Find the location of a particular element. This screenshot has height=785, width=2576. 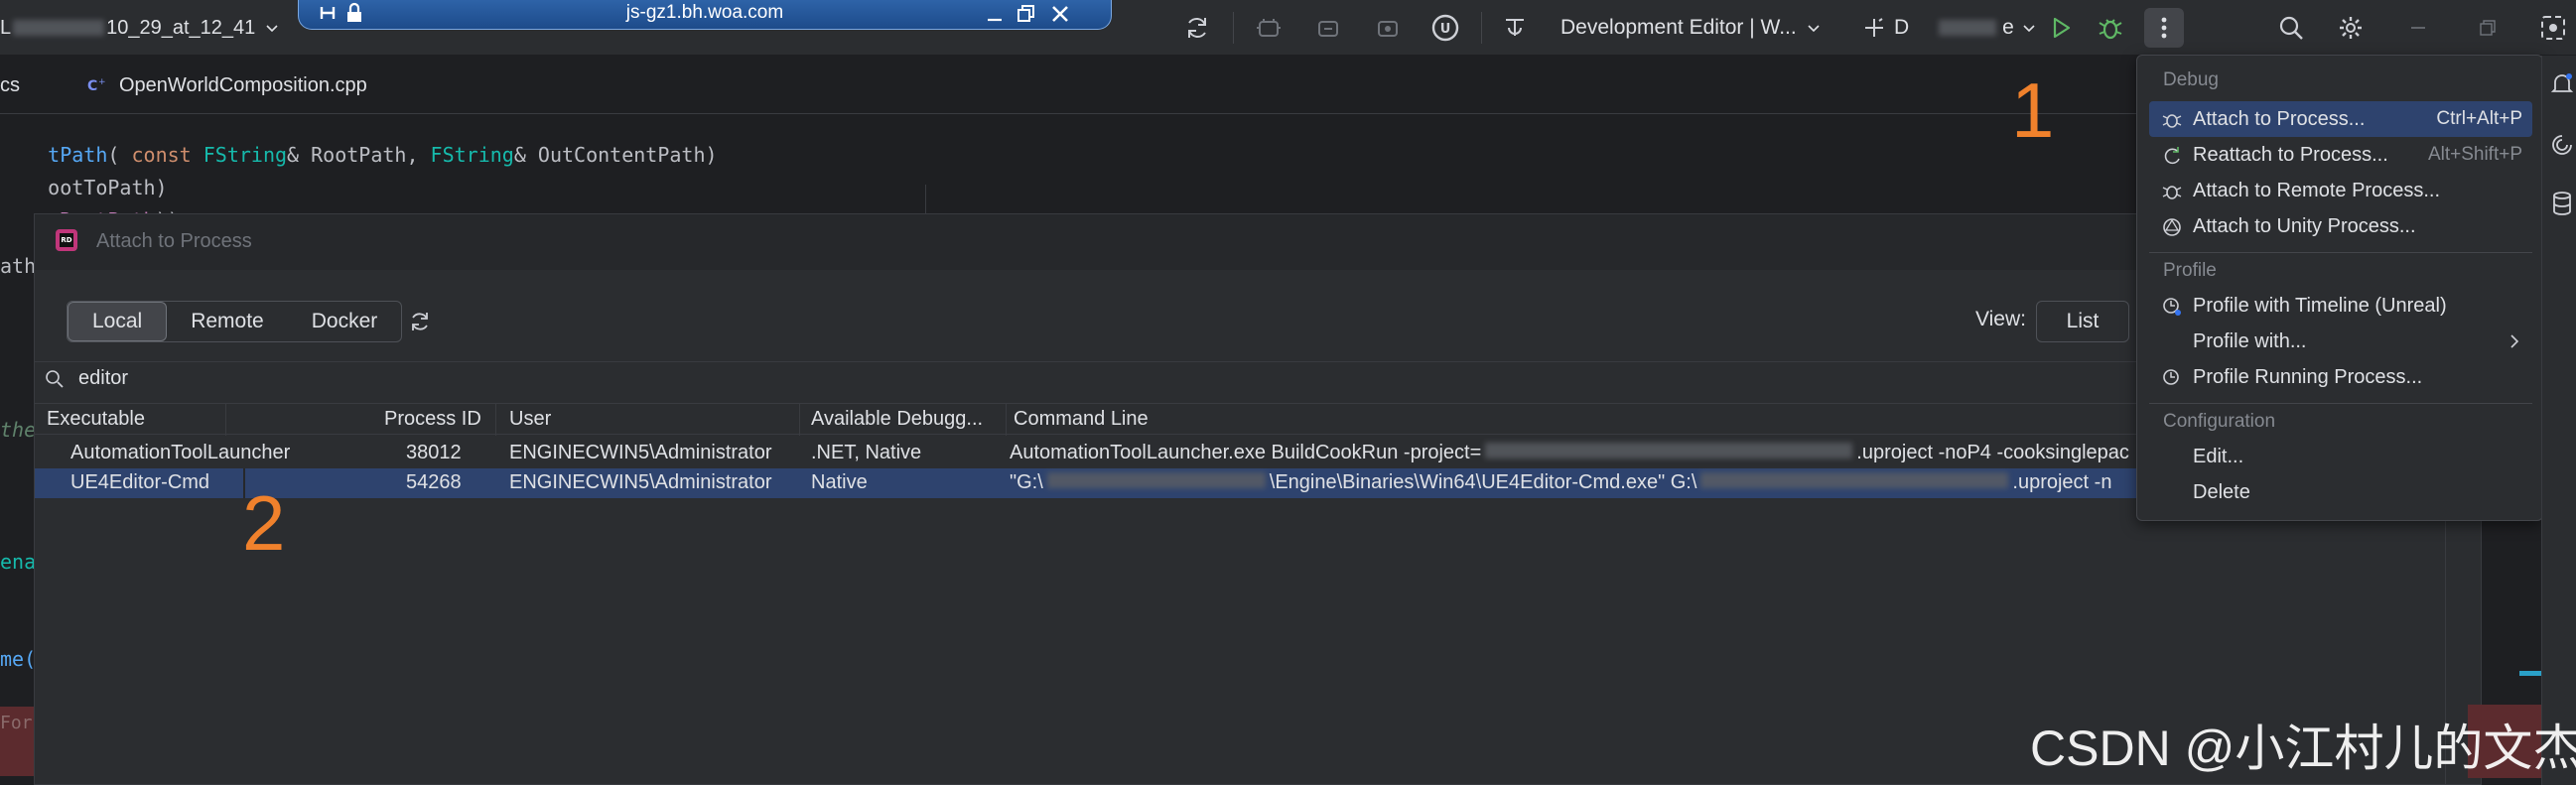

build-solution-icon is located at coordinates (1269, 28).